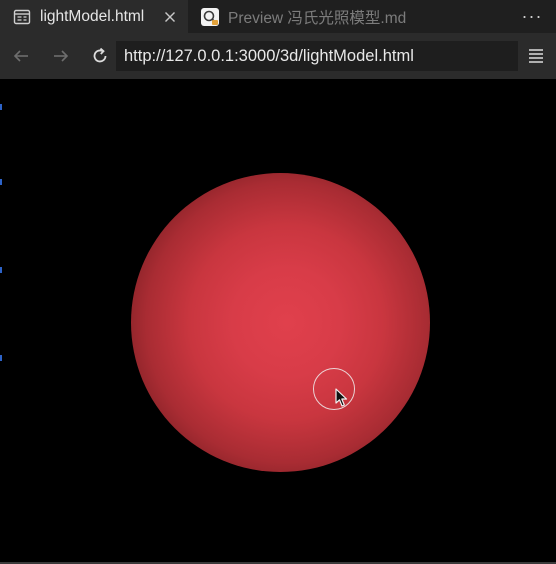 This screenshot has height=564, width=556. I want to click on back-arrow-icon, so click(20, 56).